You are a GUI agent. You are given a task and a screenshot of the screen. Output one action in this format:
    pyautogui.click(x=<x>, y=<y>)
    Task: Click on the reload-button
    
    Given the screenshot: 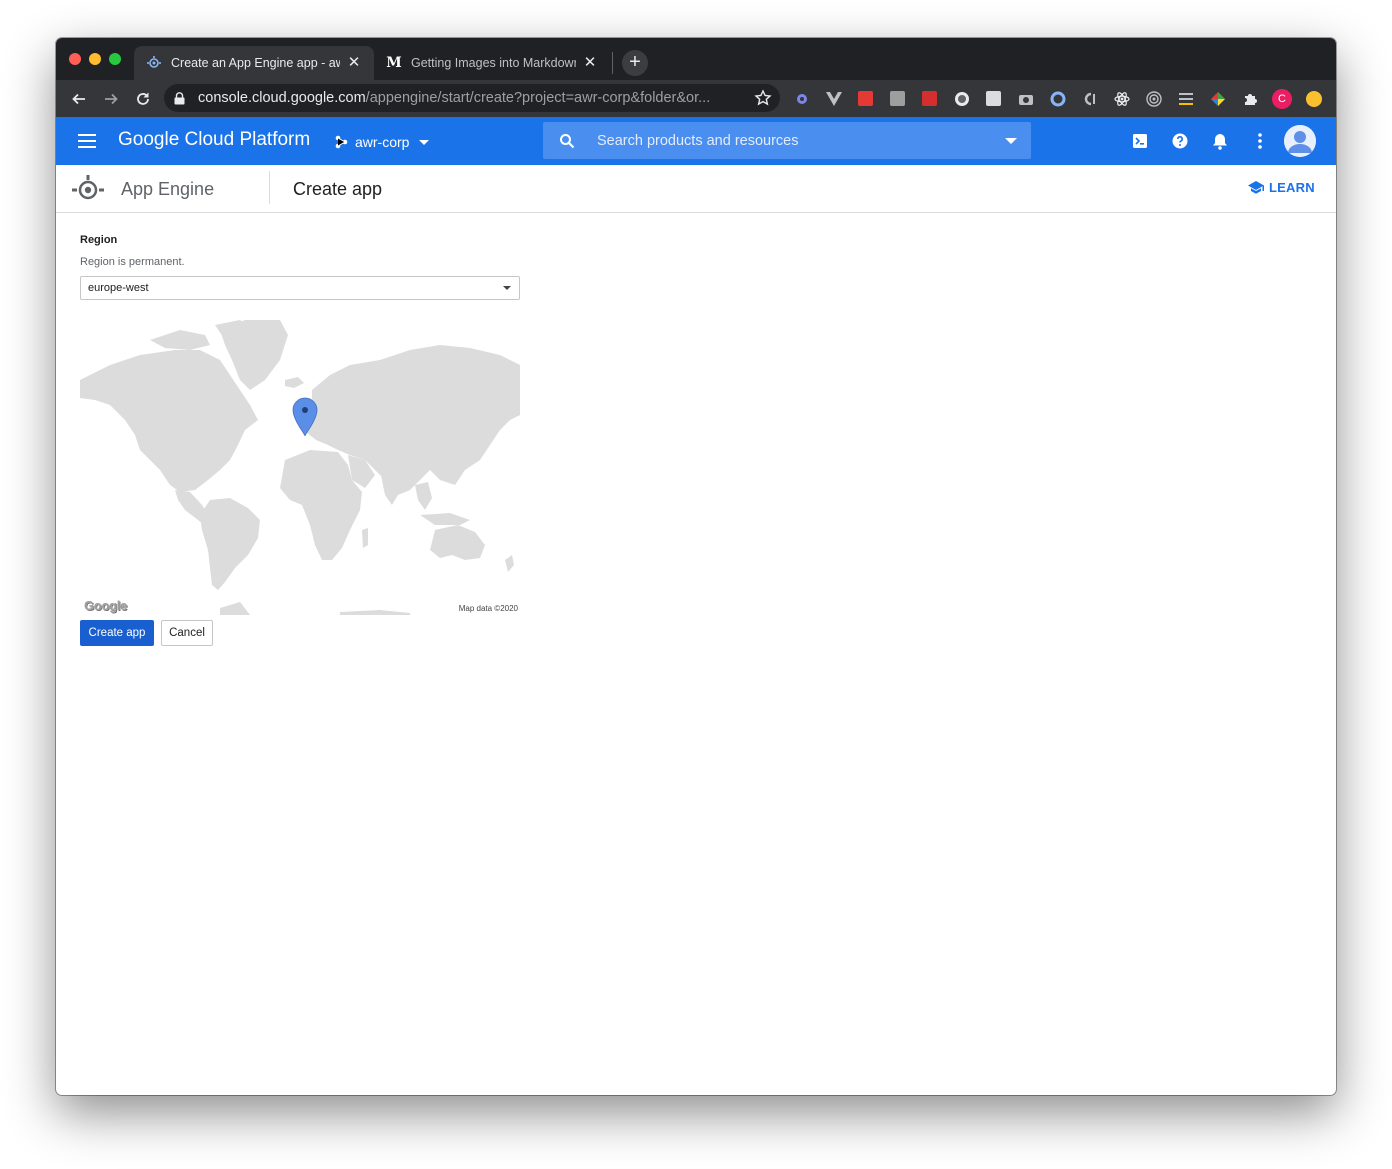 What is the action you would take?
    pyautogui.click(x=143, y=99)
    